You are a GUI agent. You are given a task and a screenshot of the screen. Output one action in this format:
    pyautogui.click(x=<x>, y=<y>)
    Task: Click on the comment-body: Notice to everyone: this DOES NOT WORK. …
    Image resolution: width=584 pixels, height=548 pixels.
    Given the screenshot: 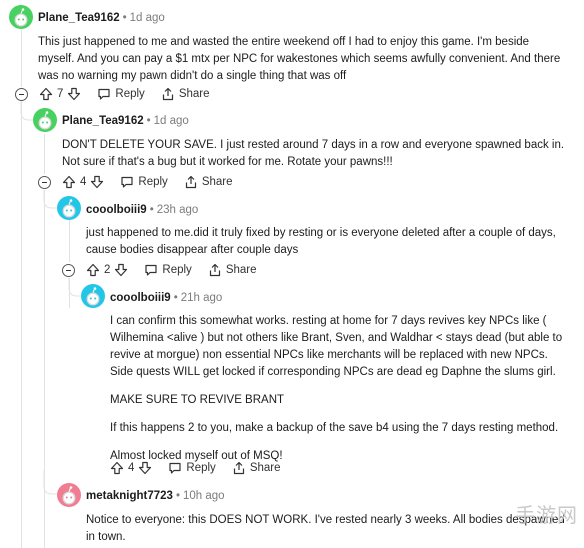 What is the action you would take?
    pyautogui.click(x=325, y=529)
    